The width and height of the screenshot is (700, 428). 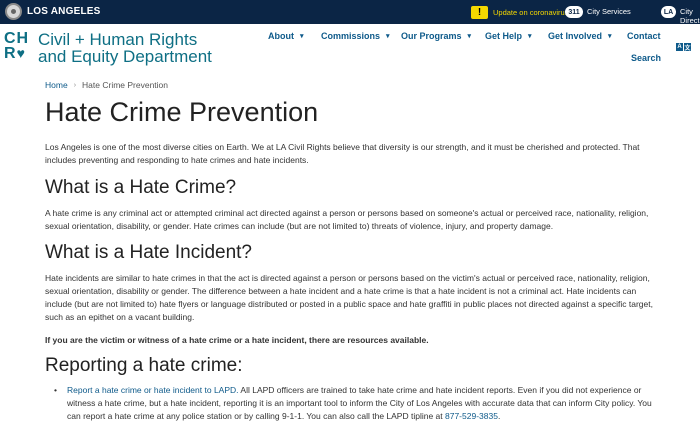 I want to click on reporting-heading: Reporting a hate crime:, so click(x=144, y=365).